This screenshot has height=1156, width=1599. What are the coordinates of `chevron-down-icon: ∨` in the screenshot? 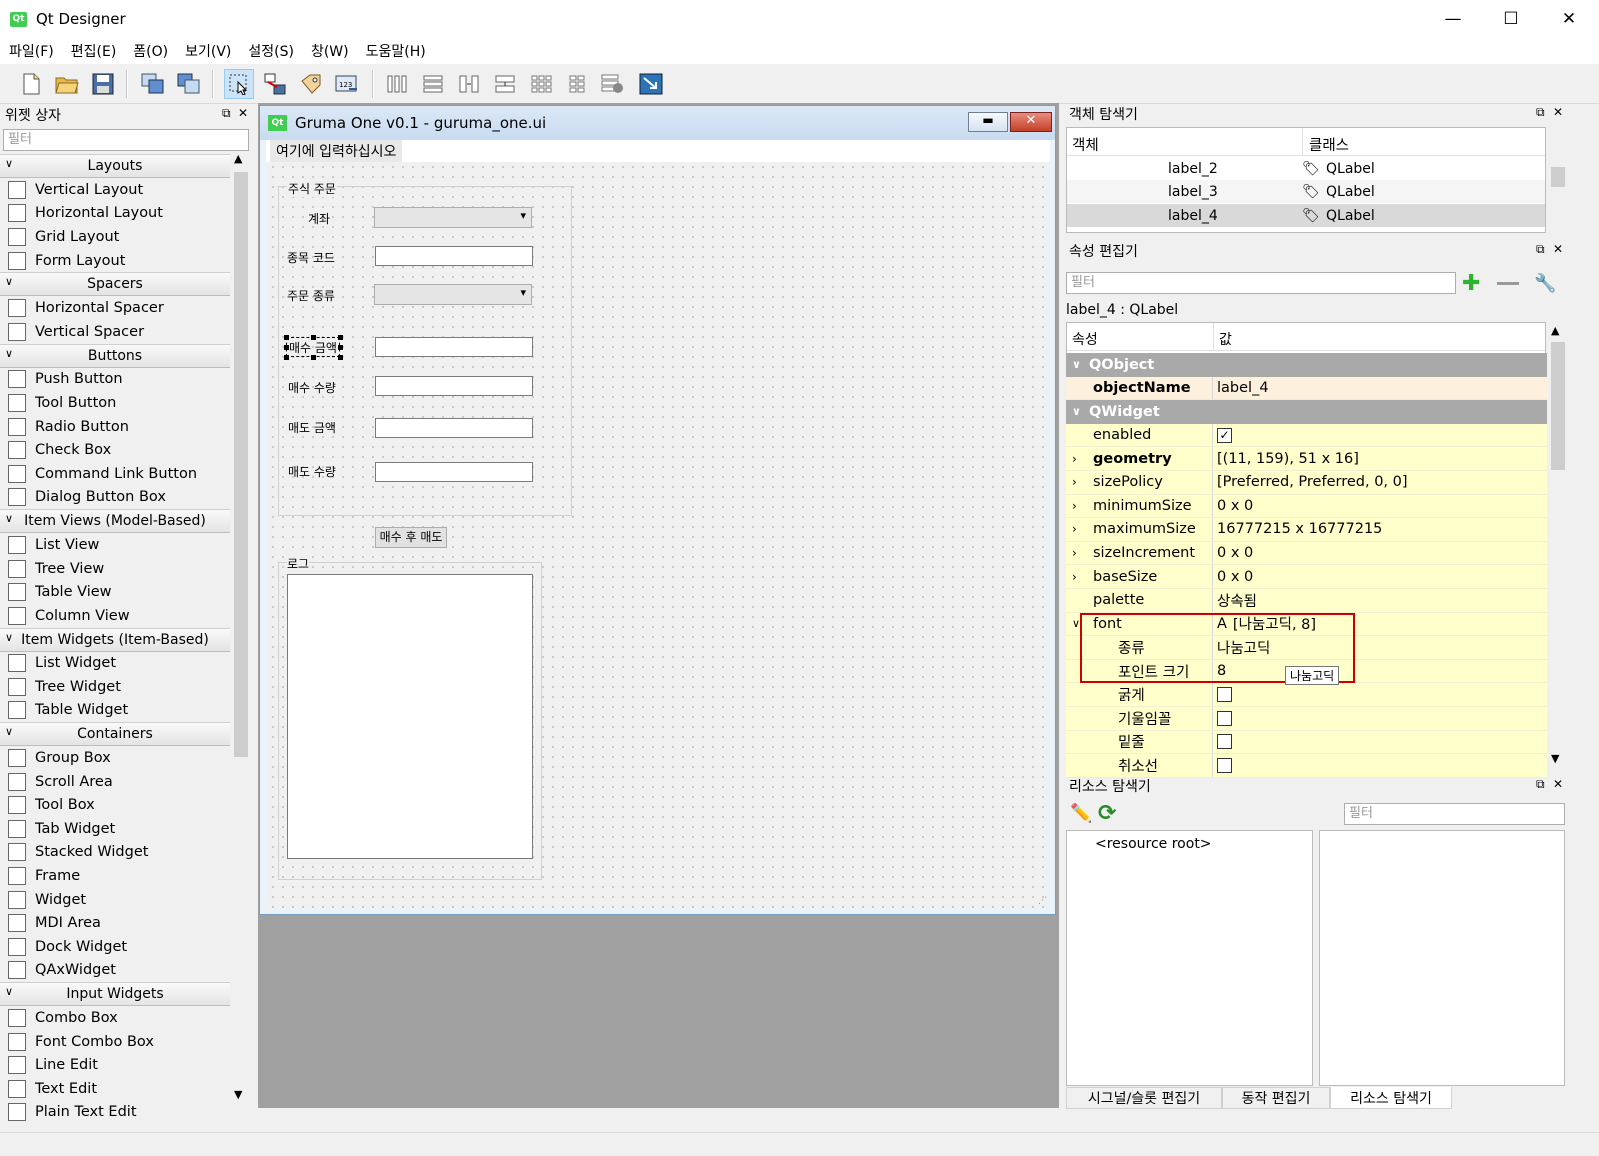 It's located at (1076, 623).